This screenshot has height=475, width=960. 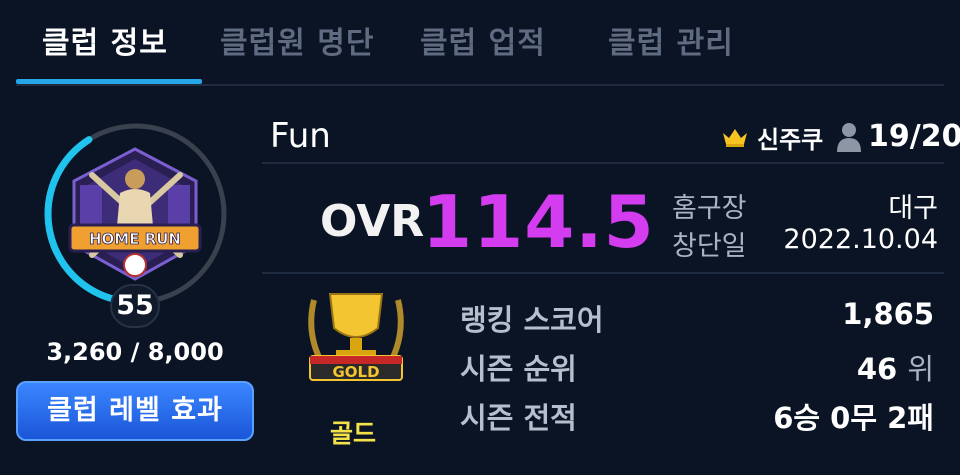 What do you see at coordinates (135, 239) in the screenshot?
I see `emblem-text: HOME RUN` at bounding box center [135, 239].